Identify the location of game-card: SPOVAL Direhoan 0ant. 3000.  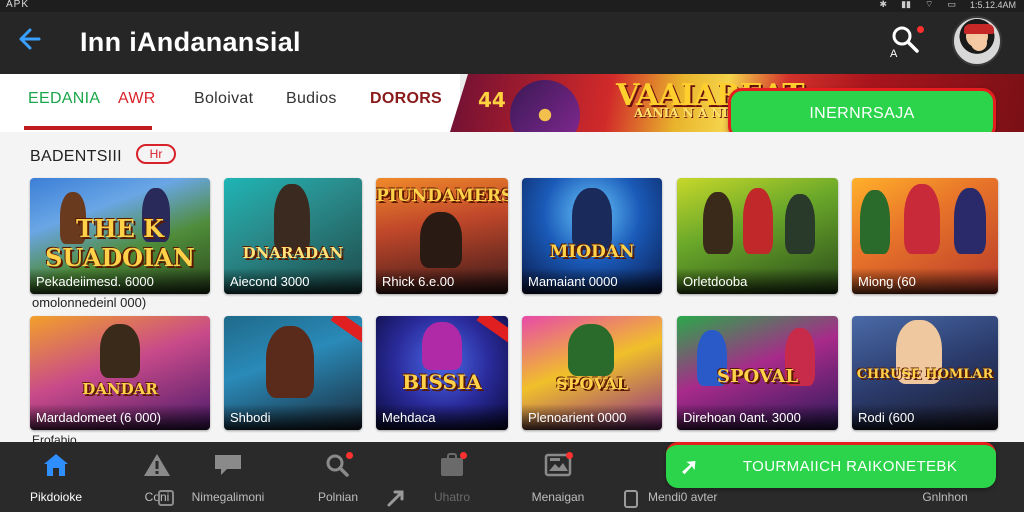
(757, 373).